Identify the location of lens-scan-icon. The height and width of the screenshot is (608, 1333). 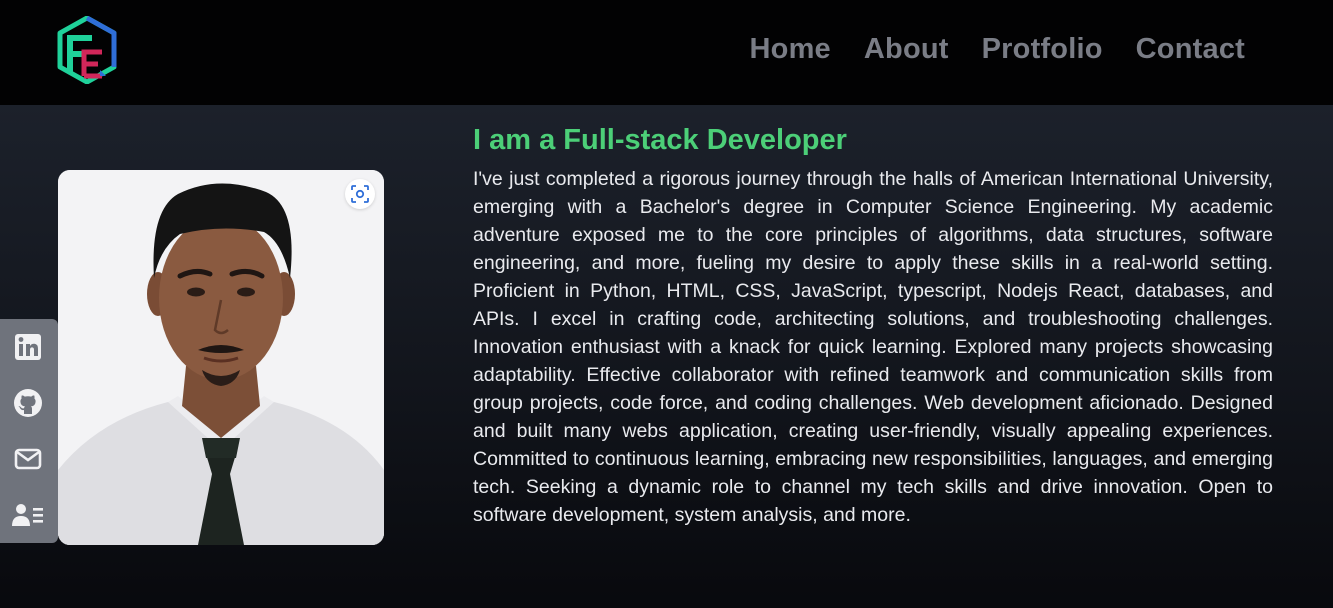
(360, 194).